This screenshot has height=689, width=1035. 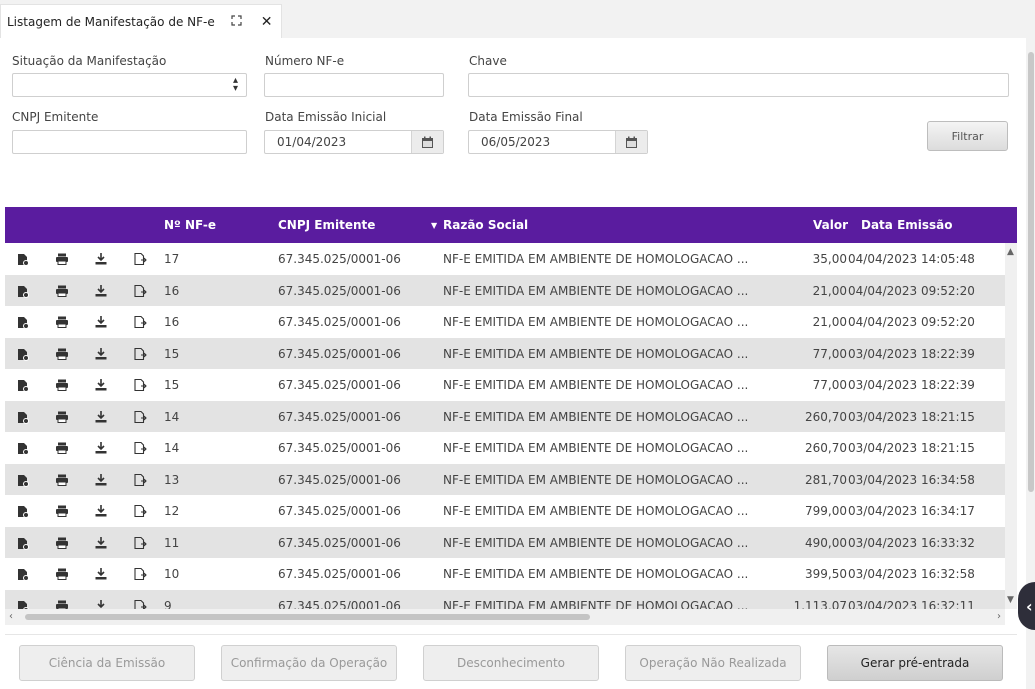 What do you see at coordinates (237, 21) in the screenshot?
I see `expand-icon` at bounding box center [237, 21].